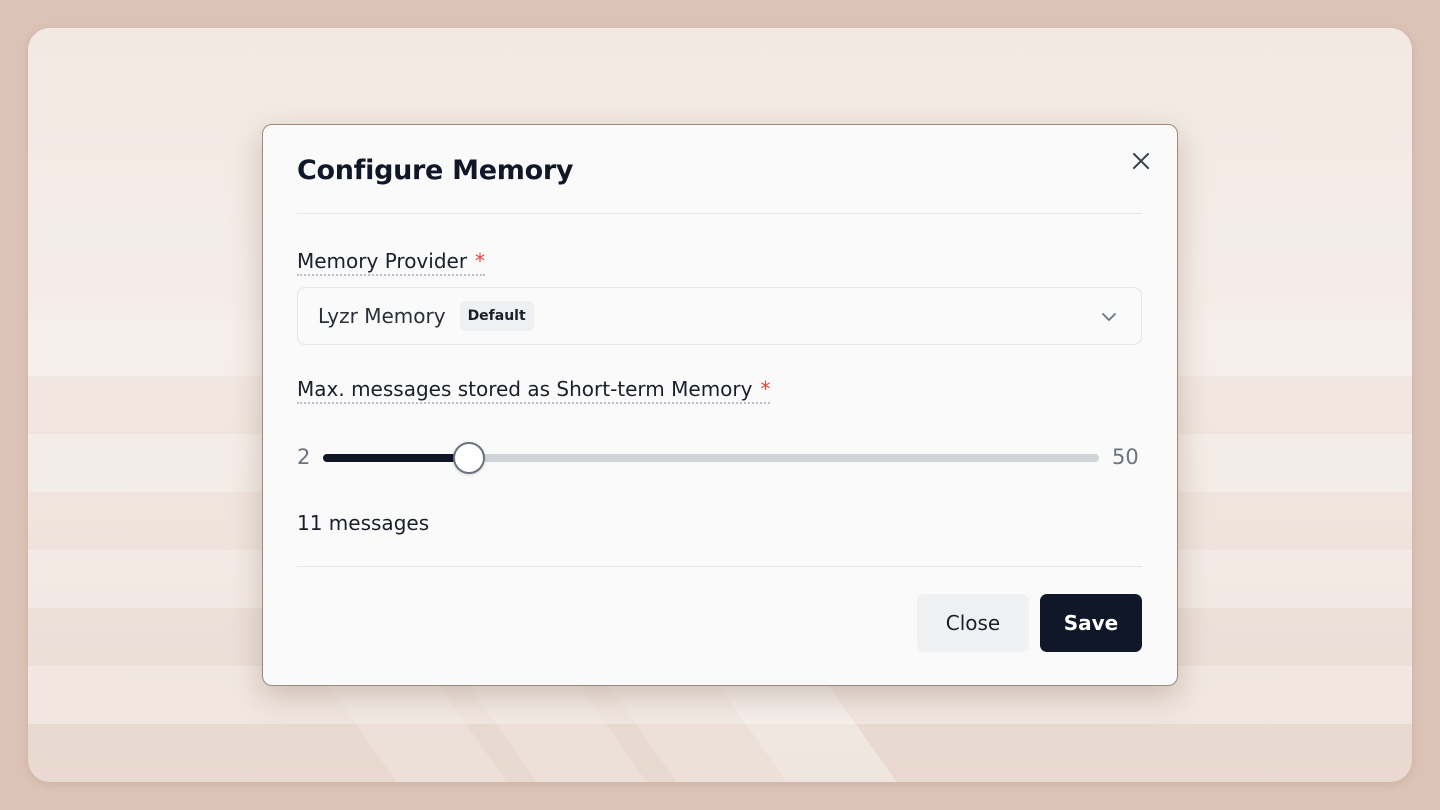 The width and height of the screenshot is (1440, 810). I want to click on messages-count: 11 messages, so click(363, 523).